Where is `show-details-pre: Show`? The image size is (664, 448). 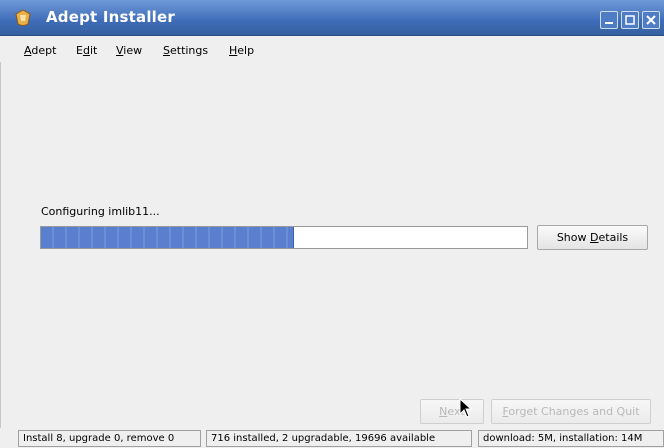
show-details-pre: Show is located at coordinates (573, 237).